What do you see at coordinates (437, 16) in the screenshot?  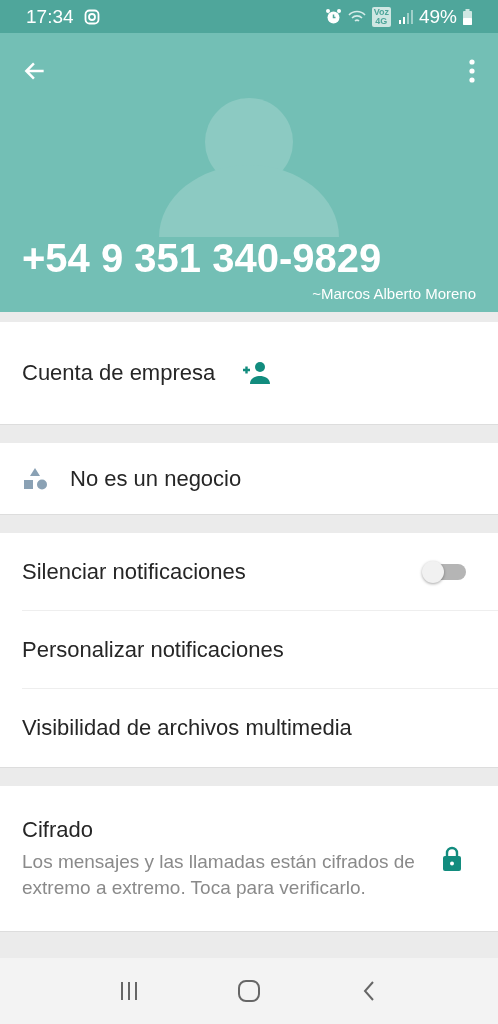 I see `battery-percent: 49%` at bounding box center [437, 16].